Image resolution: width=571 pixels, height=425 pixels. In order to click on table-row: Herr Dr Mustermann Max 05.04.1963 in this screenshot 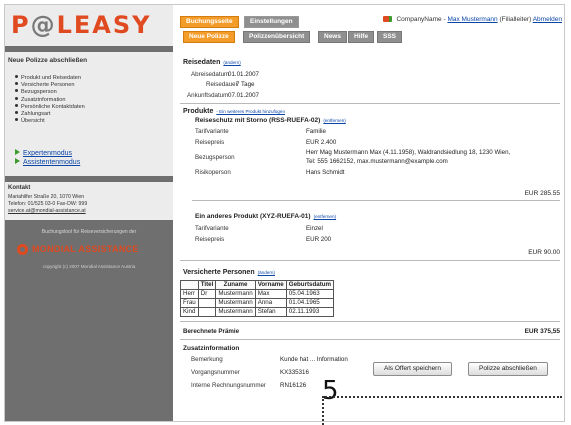, I will do `click(257, 294)`.